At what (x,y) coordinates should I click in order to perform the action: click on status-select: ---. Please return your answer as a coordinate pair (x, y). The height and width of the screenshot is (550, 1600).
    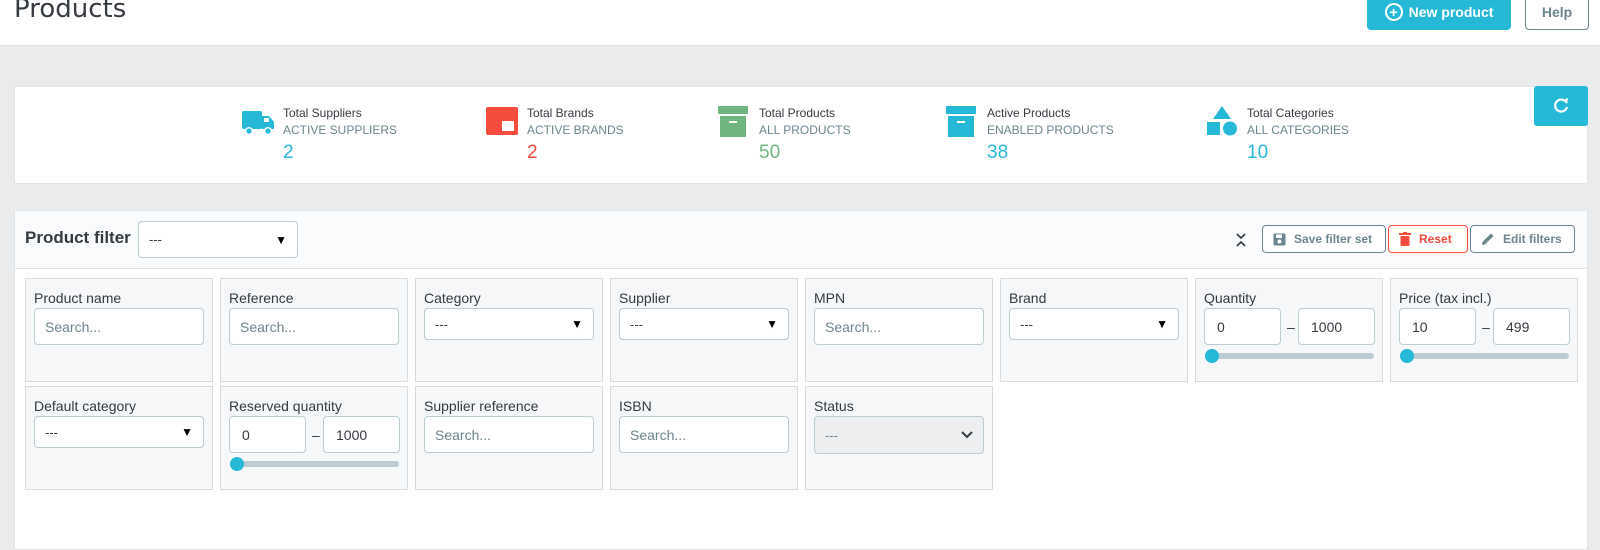
    Looking at the image, I should click on (899, 435).